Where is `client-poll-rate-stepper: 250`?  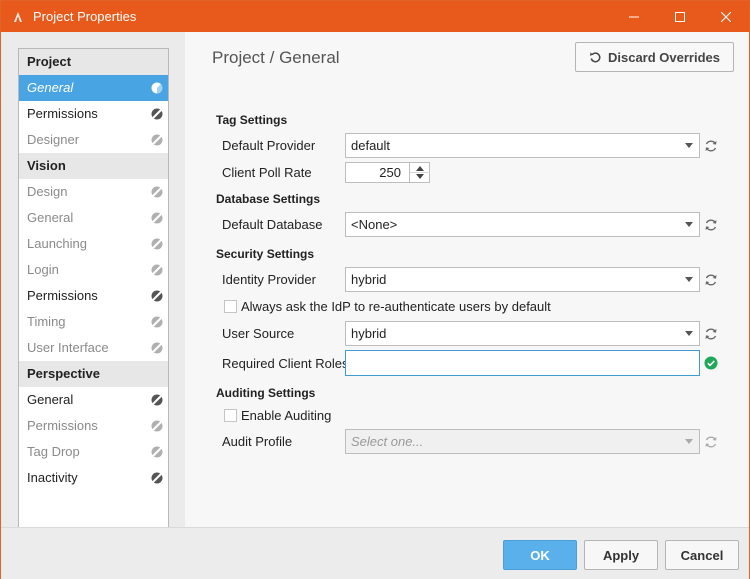
client-poll-rate-stepper: 250 is located at coordinates (387, 172).